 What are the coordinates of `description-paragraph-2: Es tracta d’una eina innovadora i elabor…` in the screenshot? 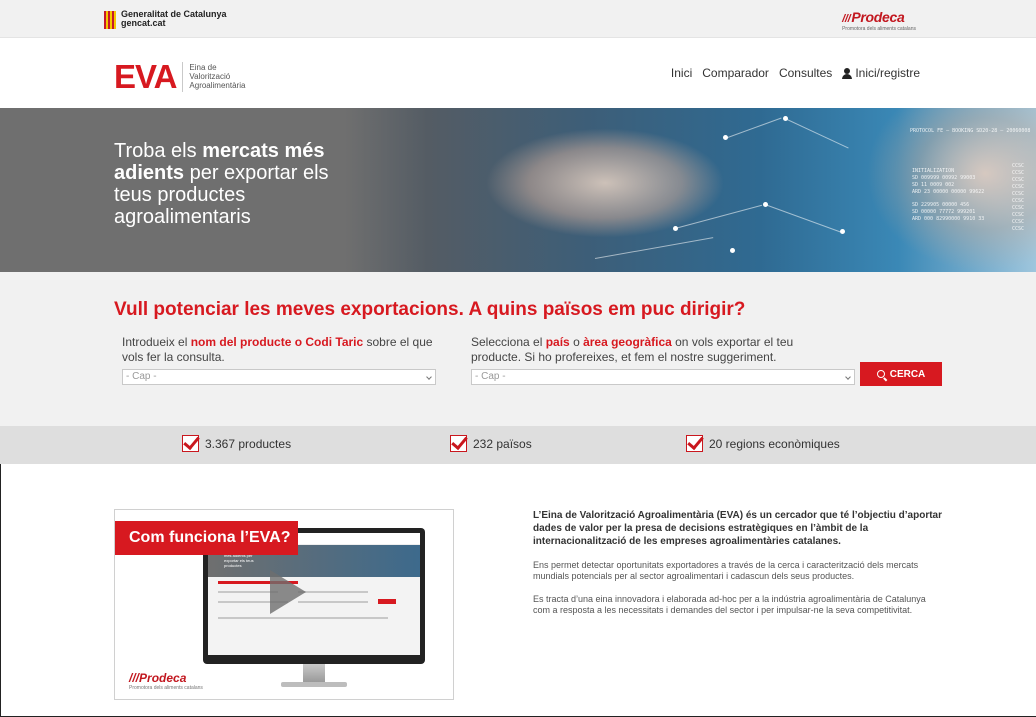 It's located at (729, 604).